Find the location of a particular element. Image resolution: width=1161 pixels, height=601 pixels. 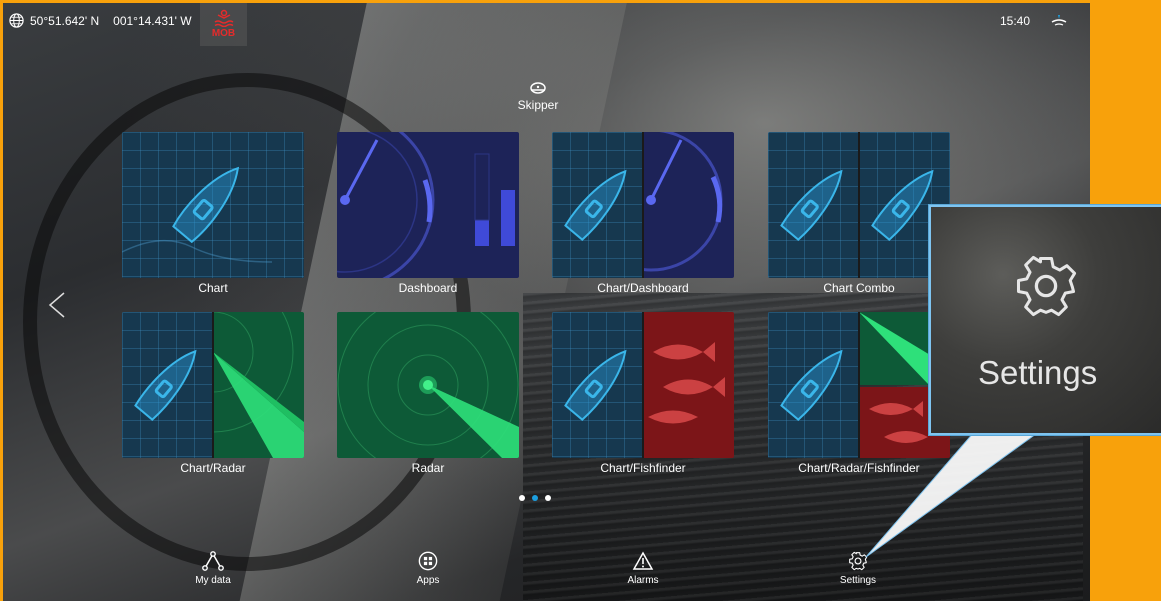

gear-icon is located at coordinates (1046, 286).